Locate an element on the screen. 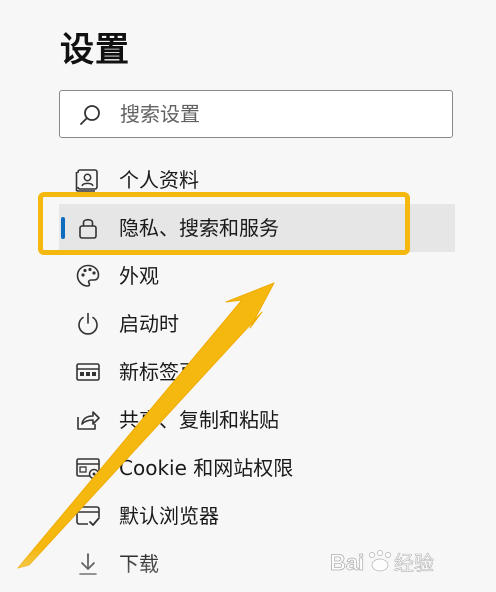  search-box is located at coordinates (256, 114).